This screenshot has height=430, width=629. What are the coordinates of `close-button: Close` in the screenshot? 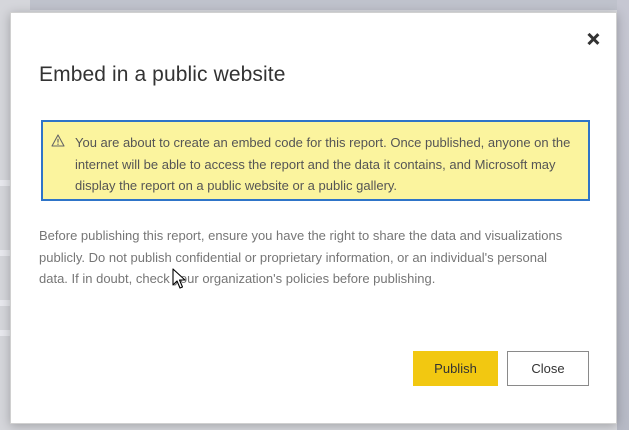 It's located at (548, 368).